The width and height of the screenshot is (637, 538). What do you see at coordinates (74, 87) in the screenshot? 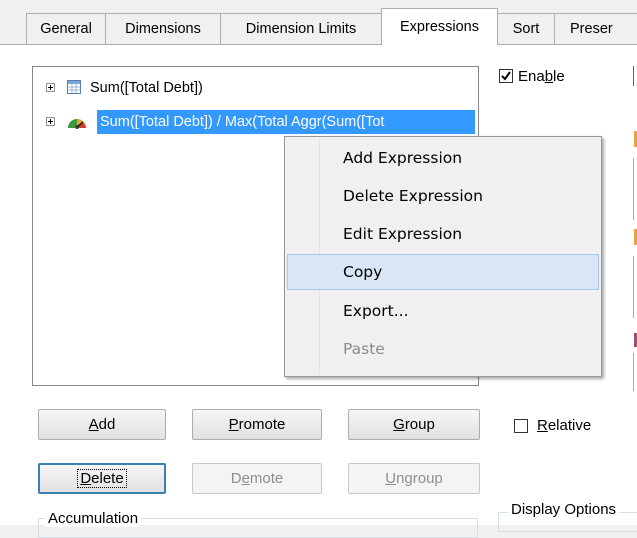
I see `table-icon` at bounding box center [74, 87].